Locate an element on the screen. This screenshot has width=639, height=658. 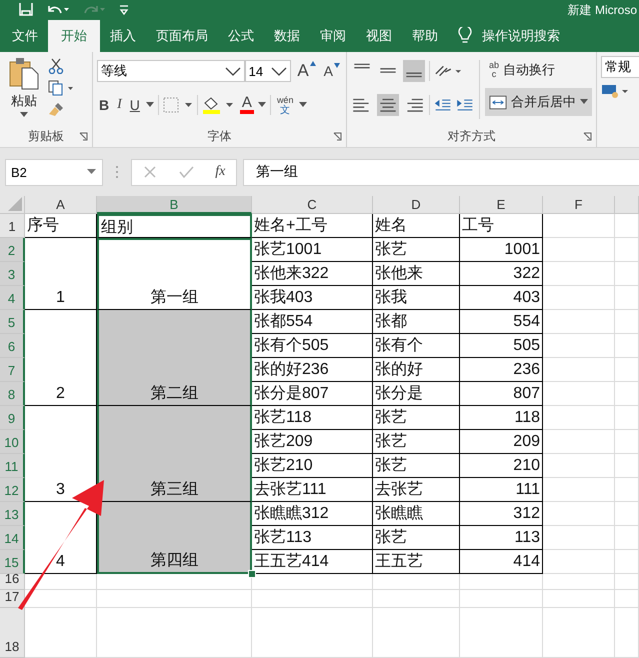
merge-center-button: 合并后居中 is located at coordinates (538, 102).